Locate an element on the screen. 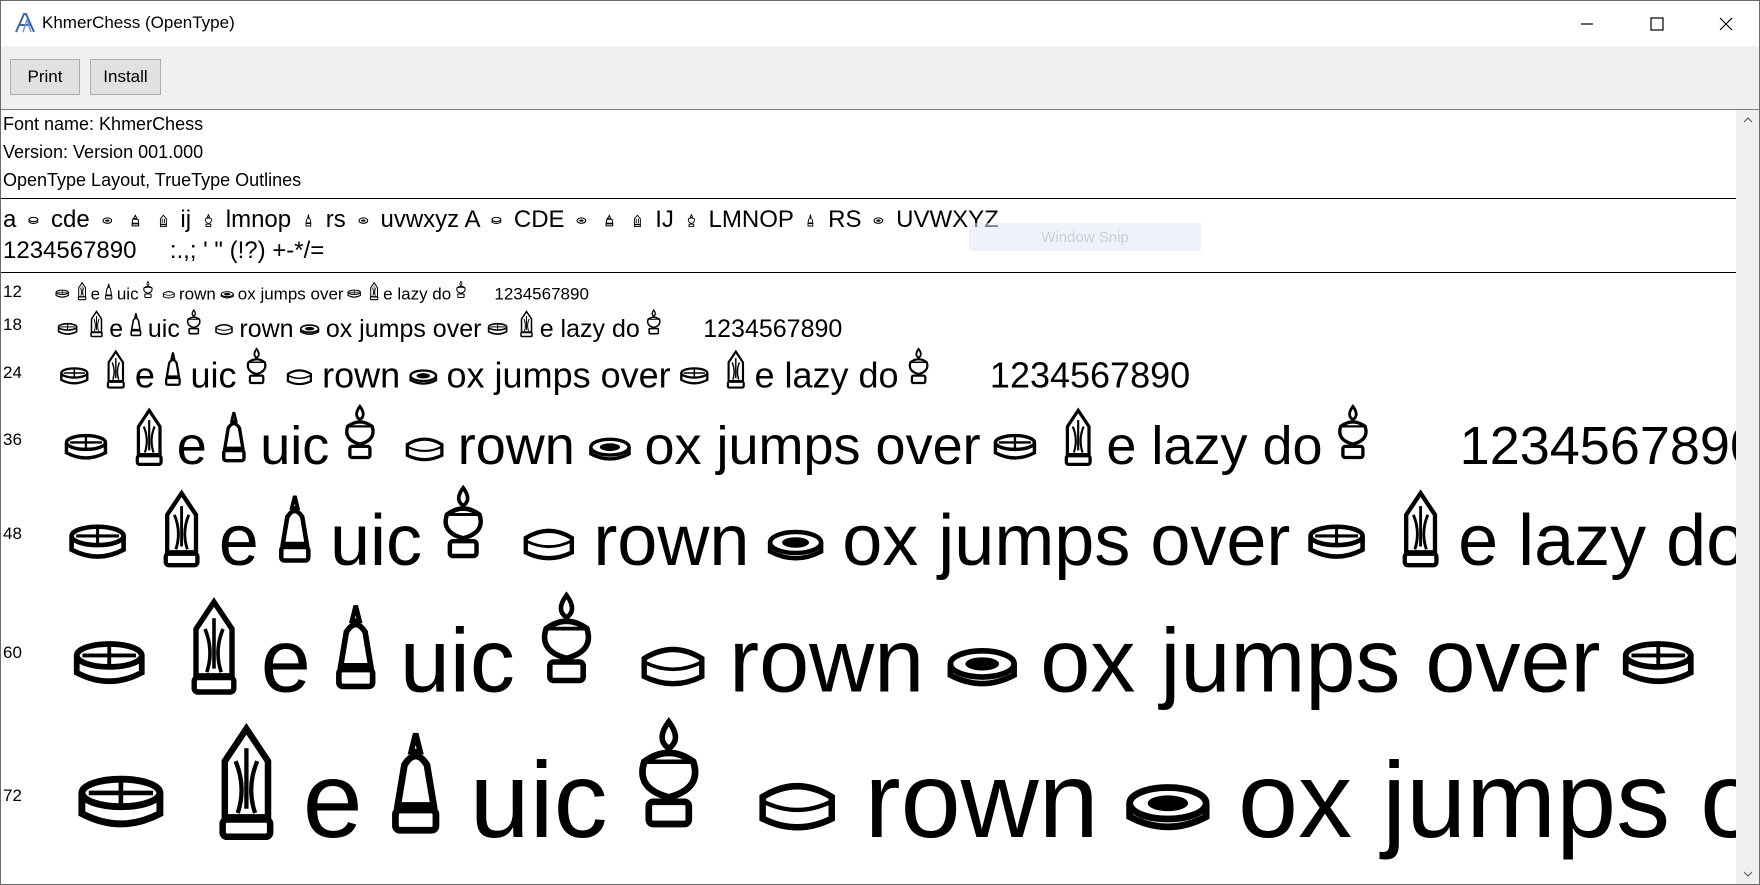  maximize-button is located at coordinates (1657, 23).